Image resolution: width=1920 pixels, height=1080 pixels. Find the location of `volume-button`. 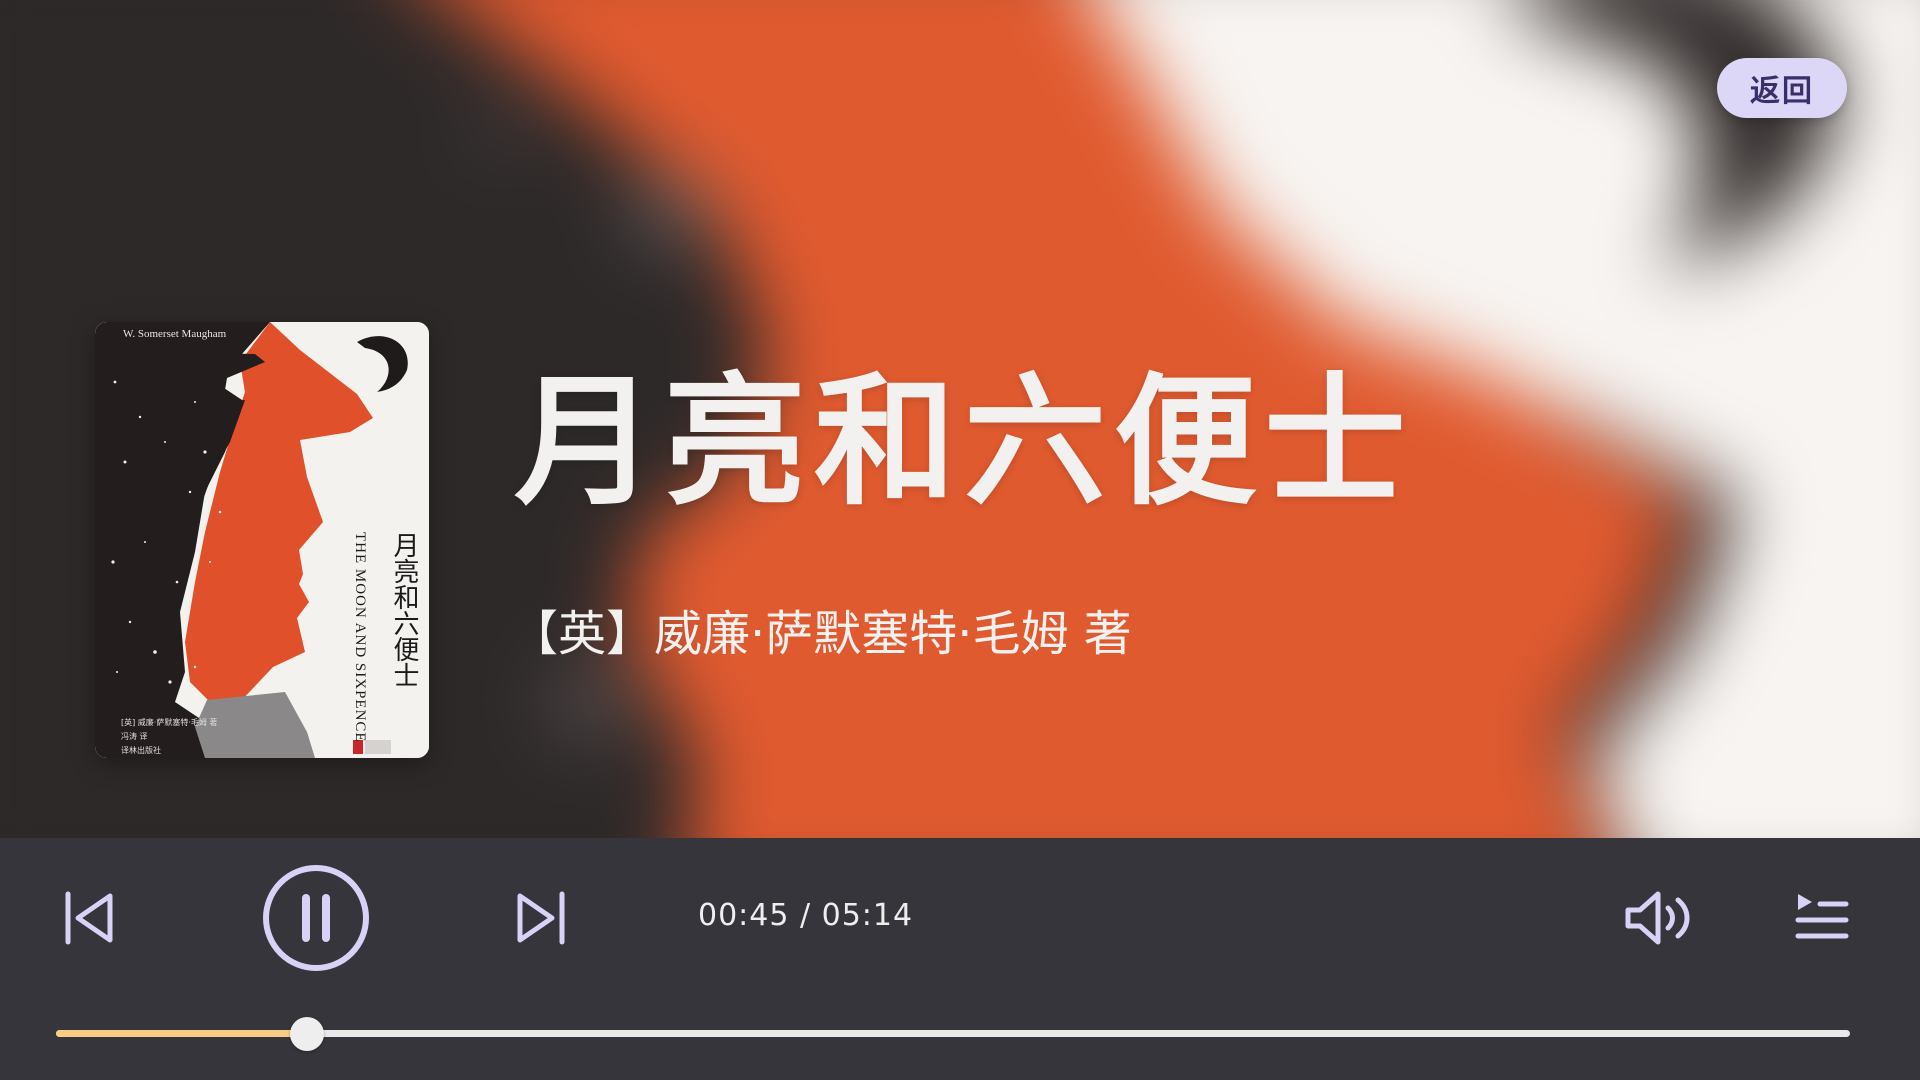

volume-button is located at coordinates (1660, 918).